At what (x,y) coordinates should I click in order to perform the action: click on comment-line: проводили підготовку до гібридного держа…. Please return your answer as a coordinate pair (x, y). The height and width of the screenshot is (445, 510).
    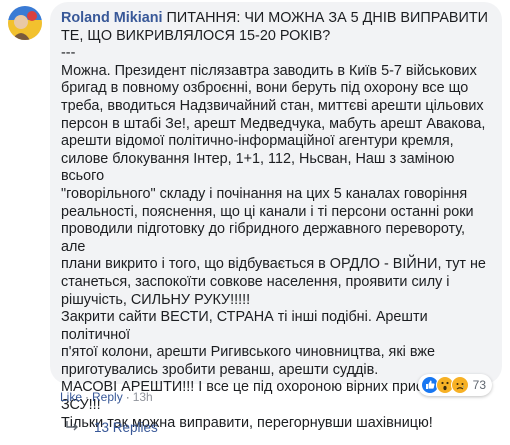
    Looking at the image, I should click on (263, 238).